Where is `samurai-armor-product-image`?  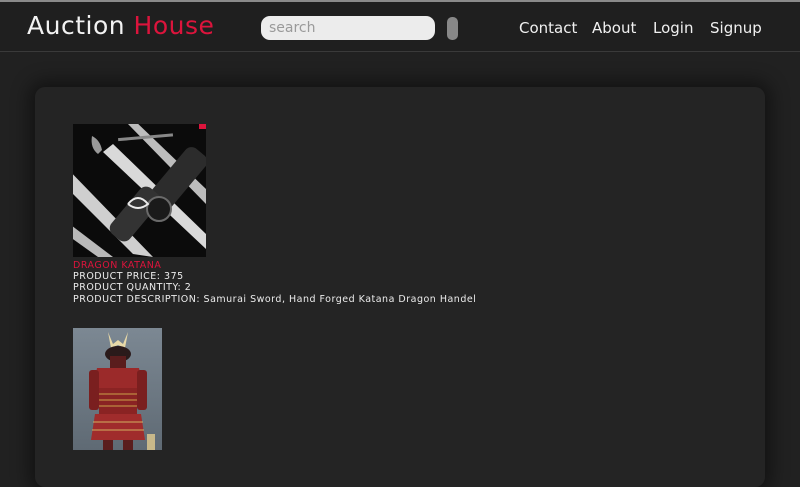
samurai-armor-product-image is located at coordinates (117, 389).